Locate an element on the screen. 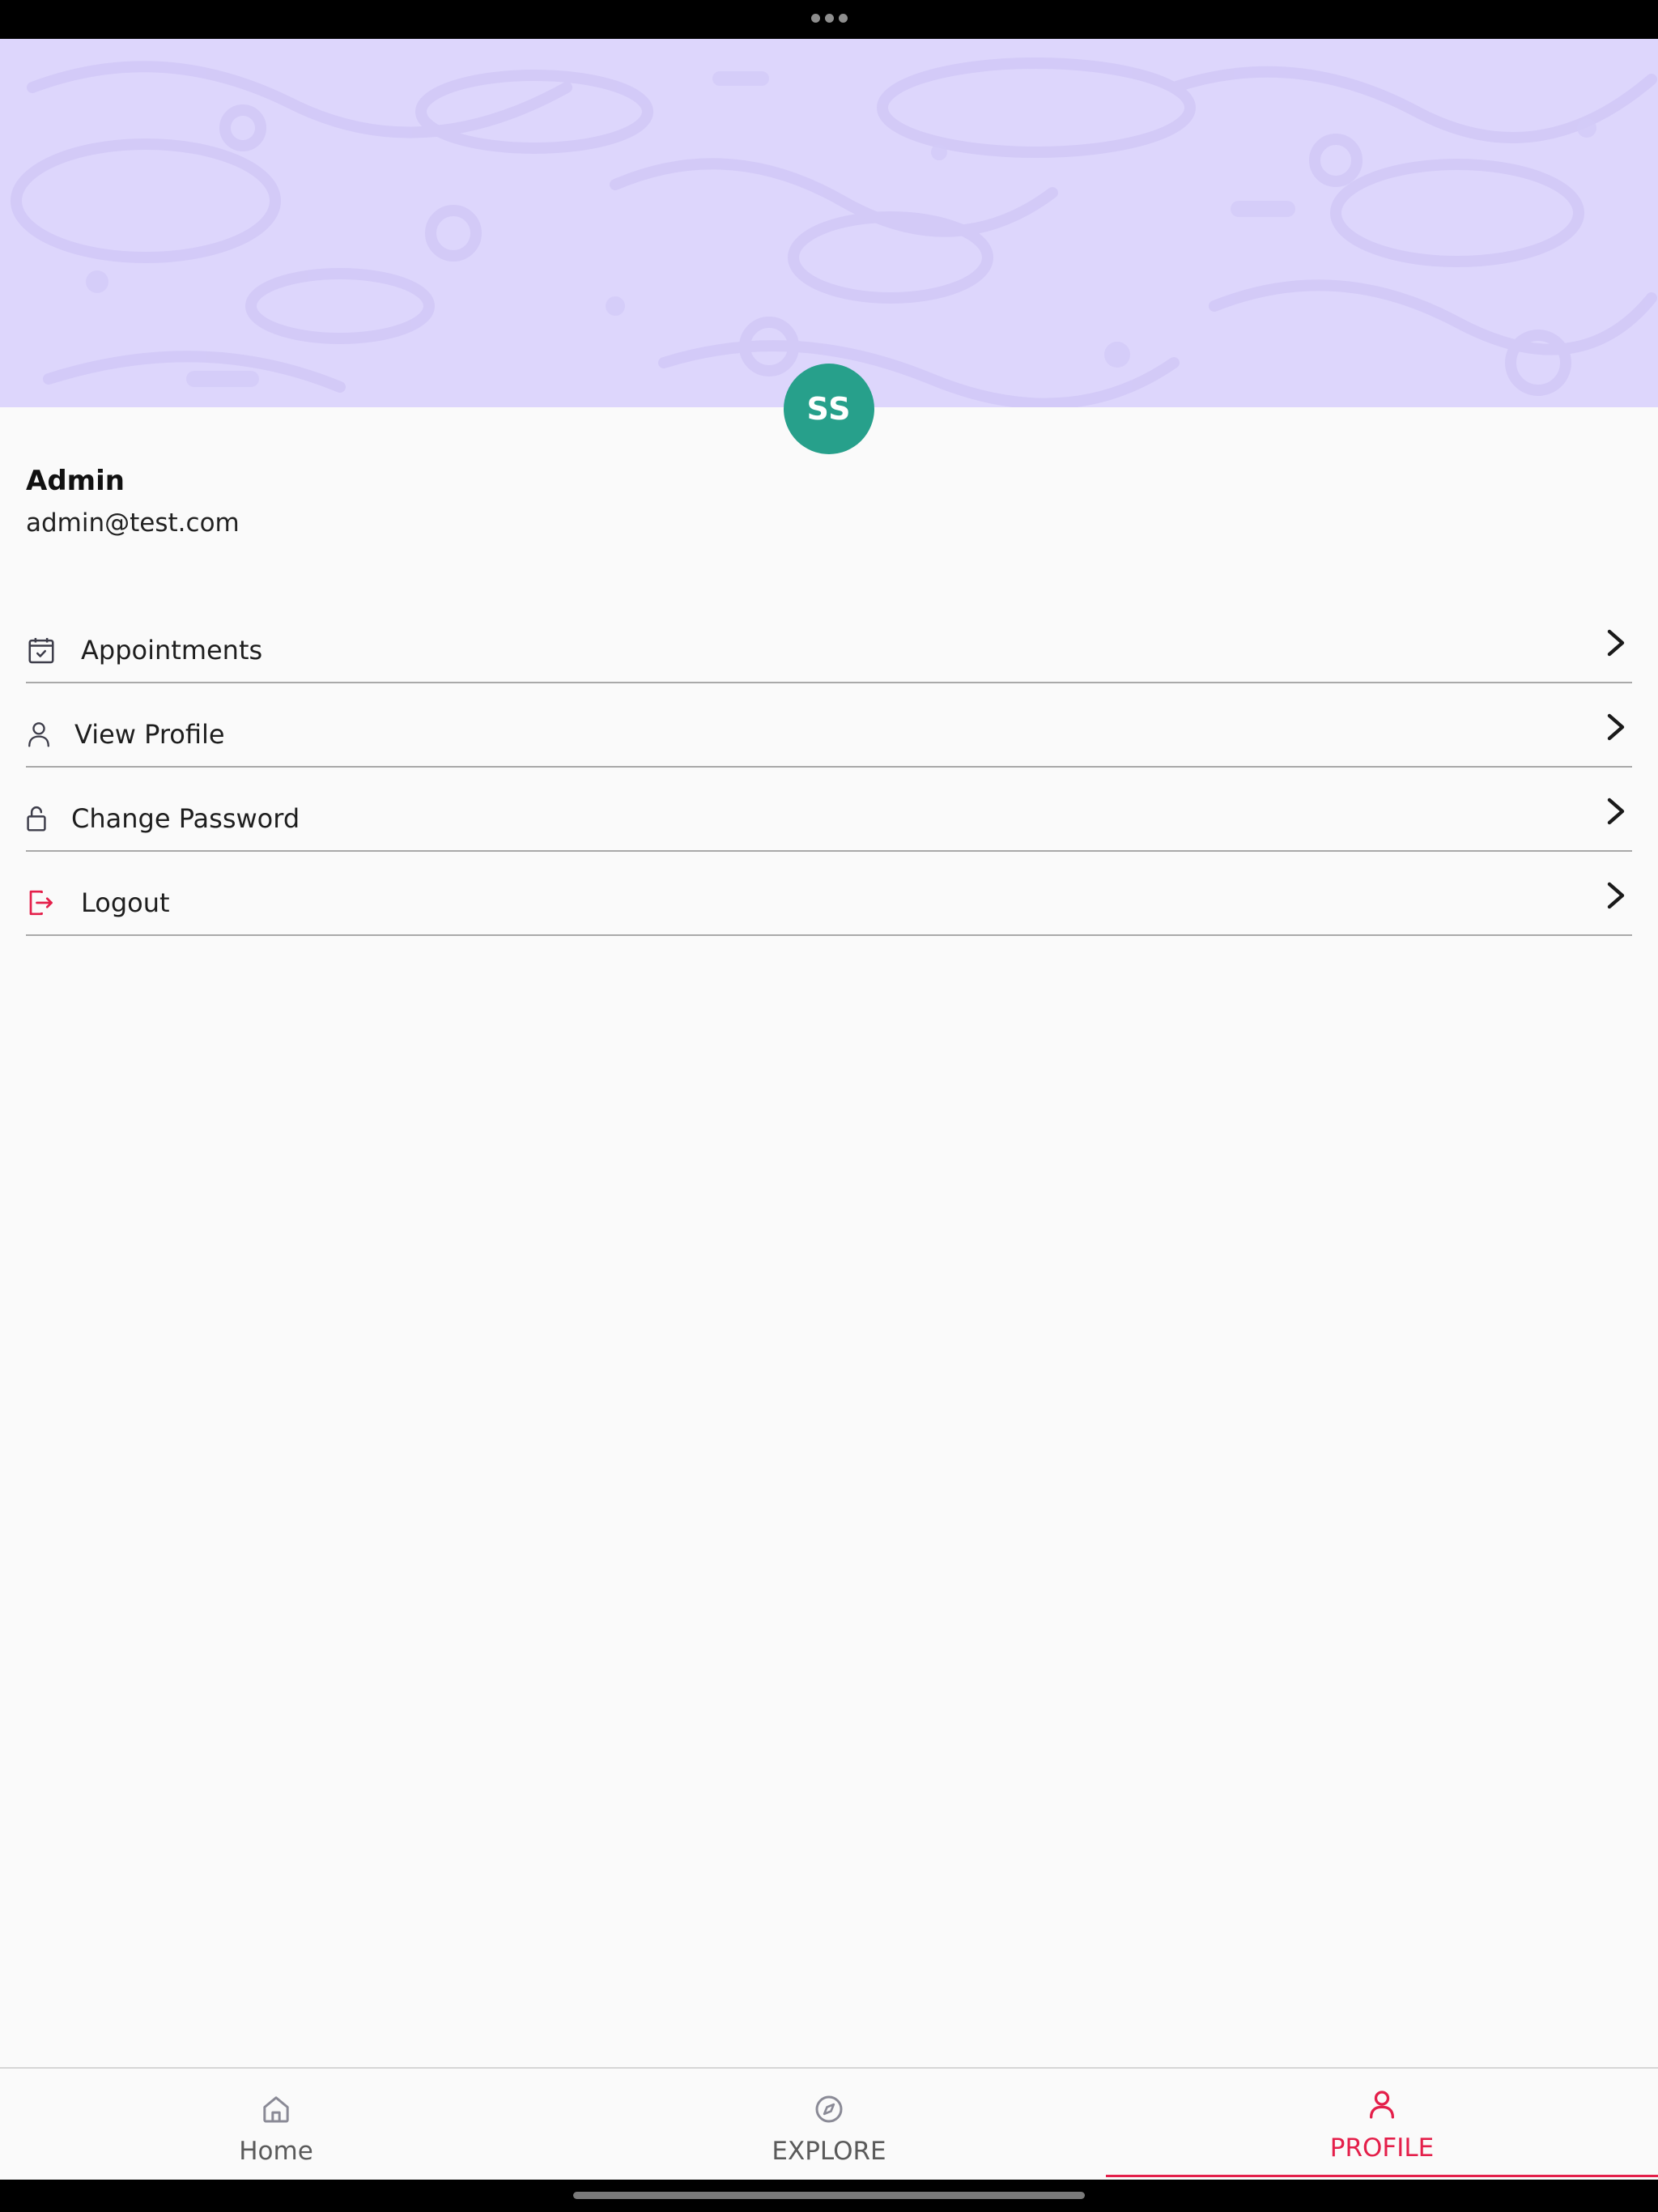  system-home-bar is located at coordinates (829, 2196).